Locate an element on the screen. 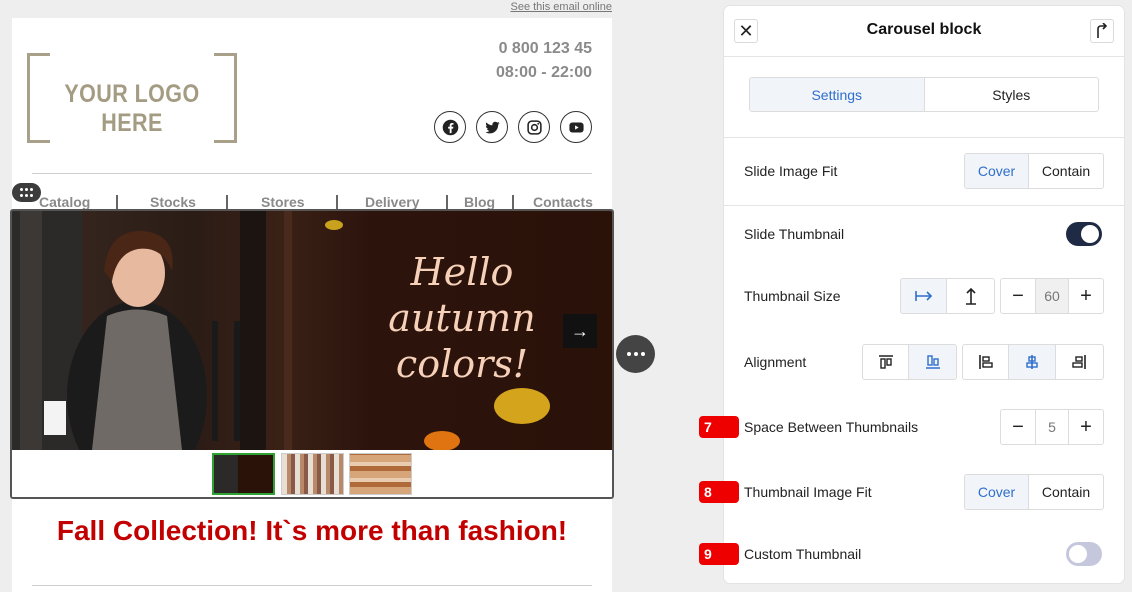  thumbnail-strip is located at coordinates (312, 473).